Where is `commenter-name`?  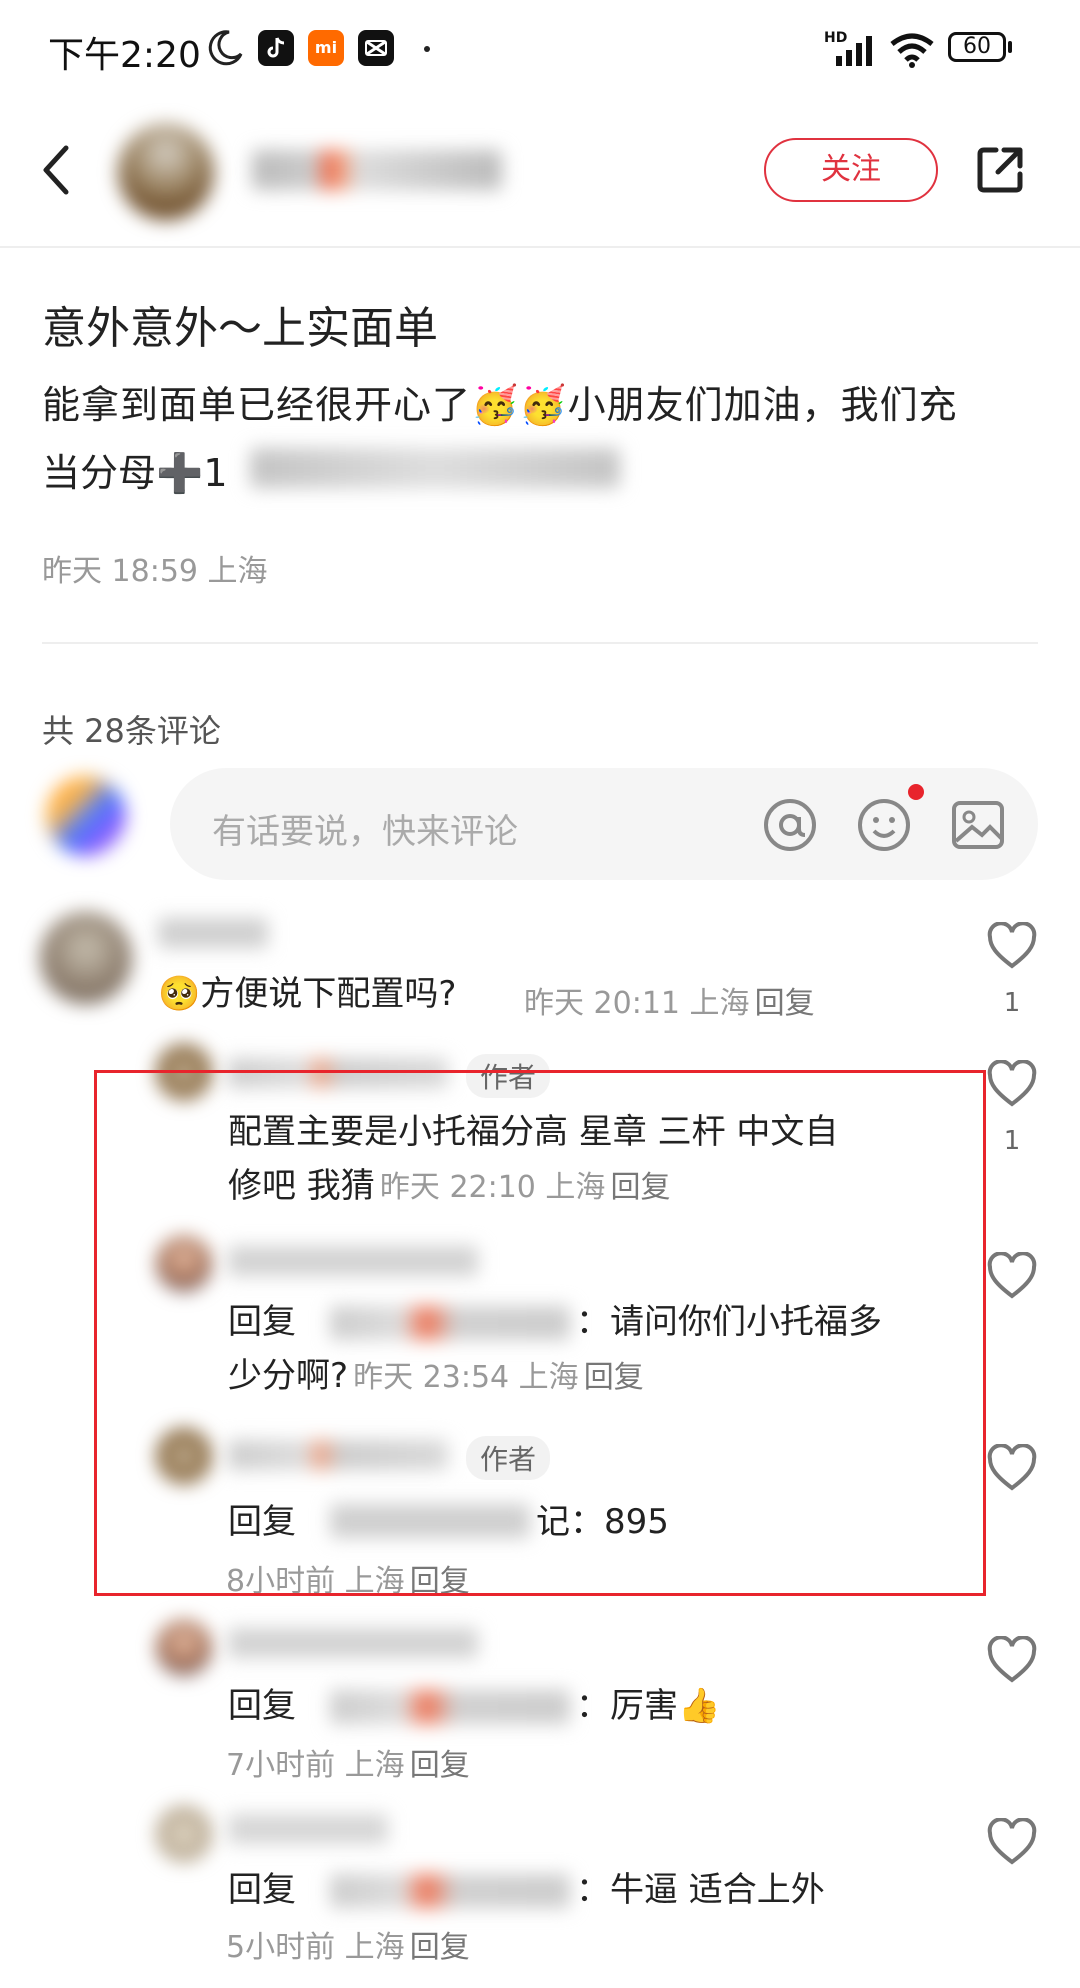 commenter-name is located at coordinates (213, 933).